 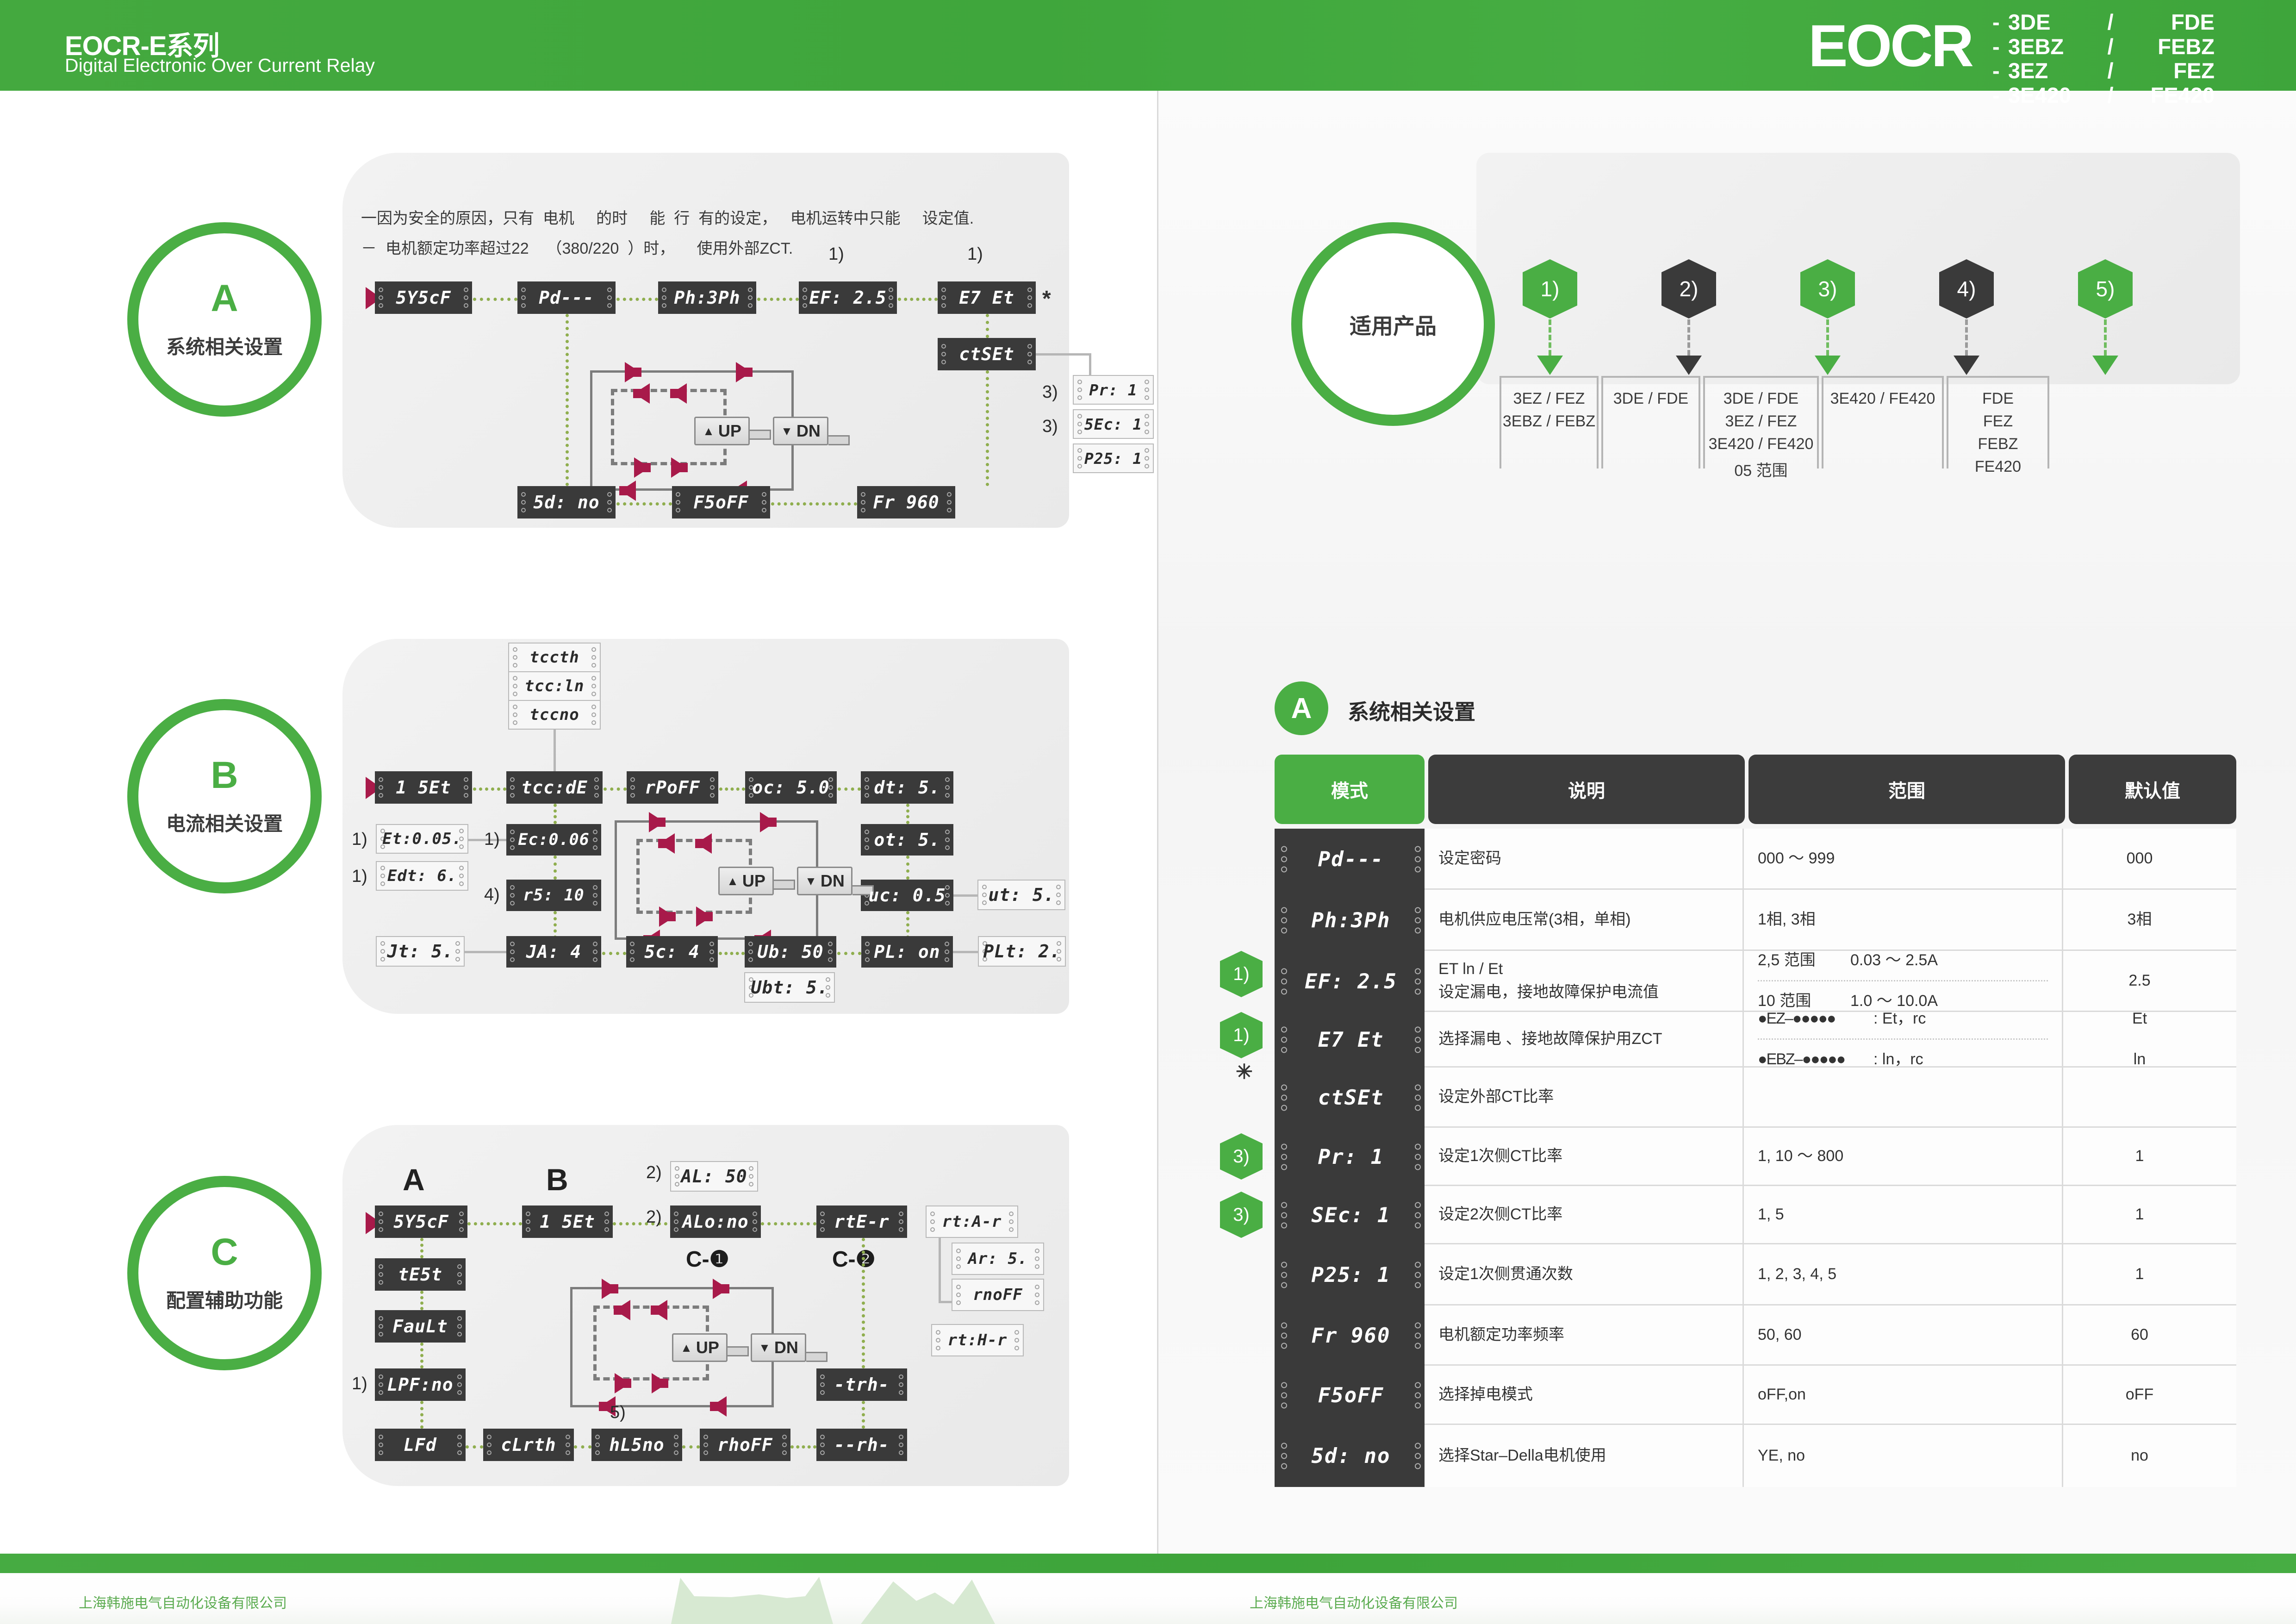 I want to click on table-cell-range: 2,5 范围 0.03 ～ 2.5A 10 范围 1.0 ～ 10.0A, so click(x=1903, y=981).